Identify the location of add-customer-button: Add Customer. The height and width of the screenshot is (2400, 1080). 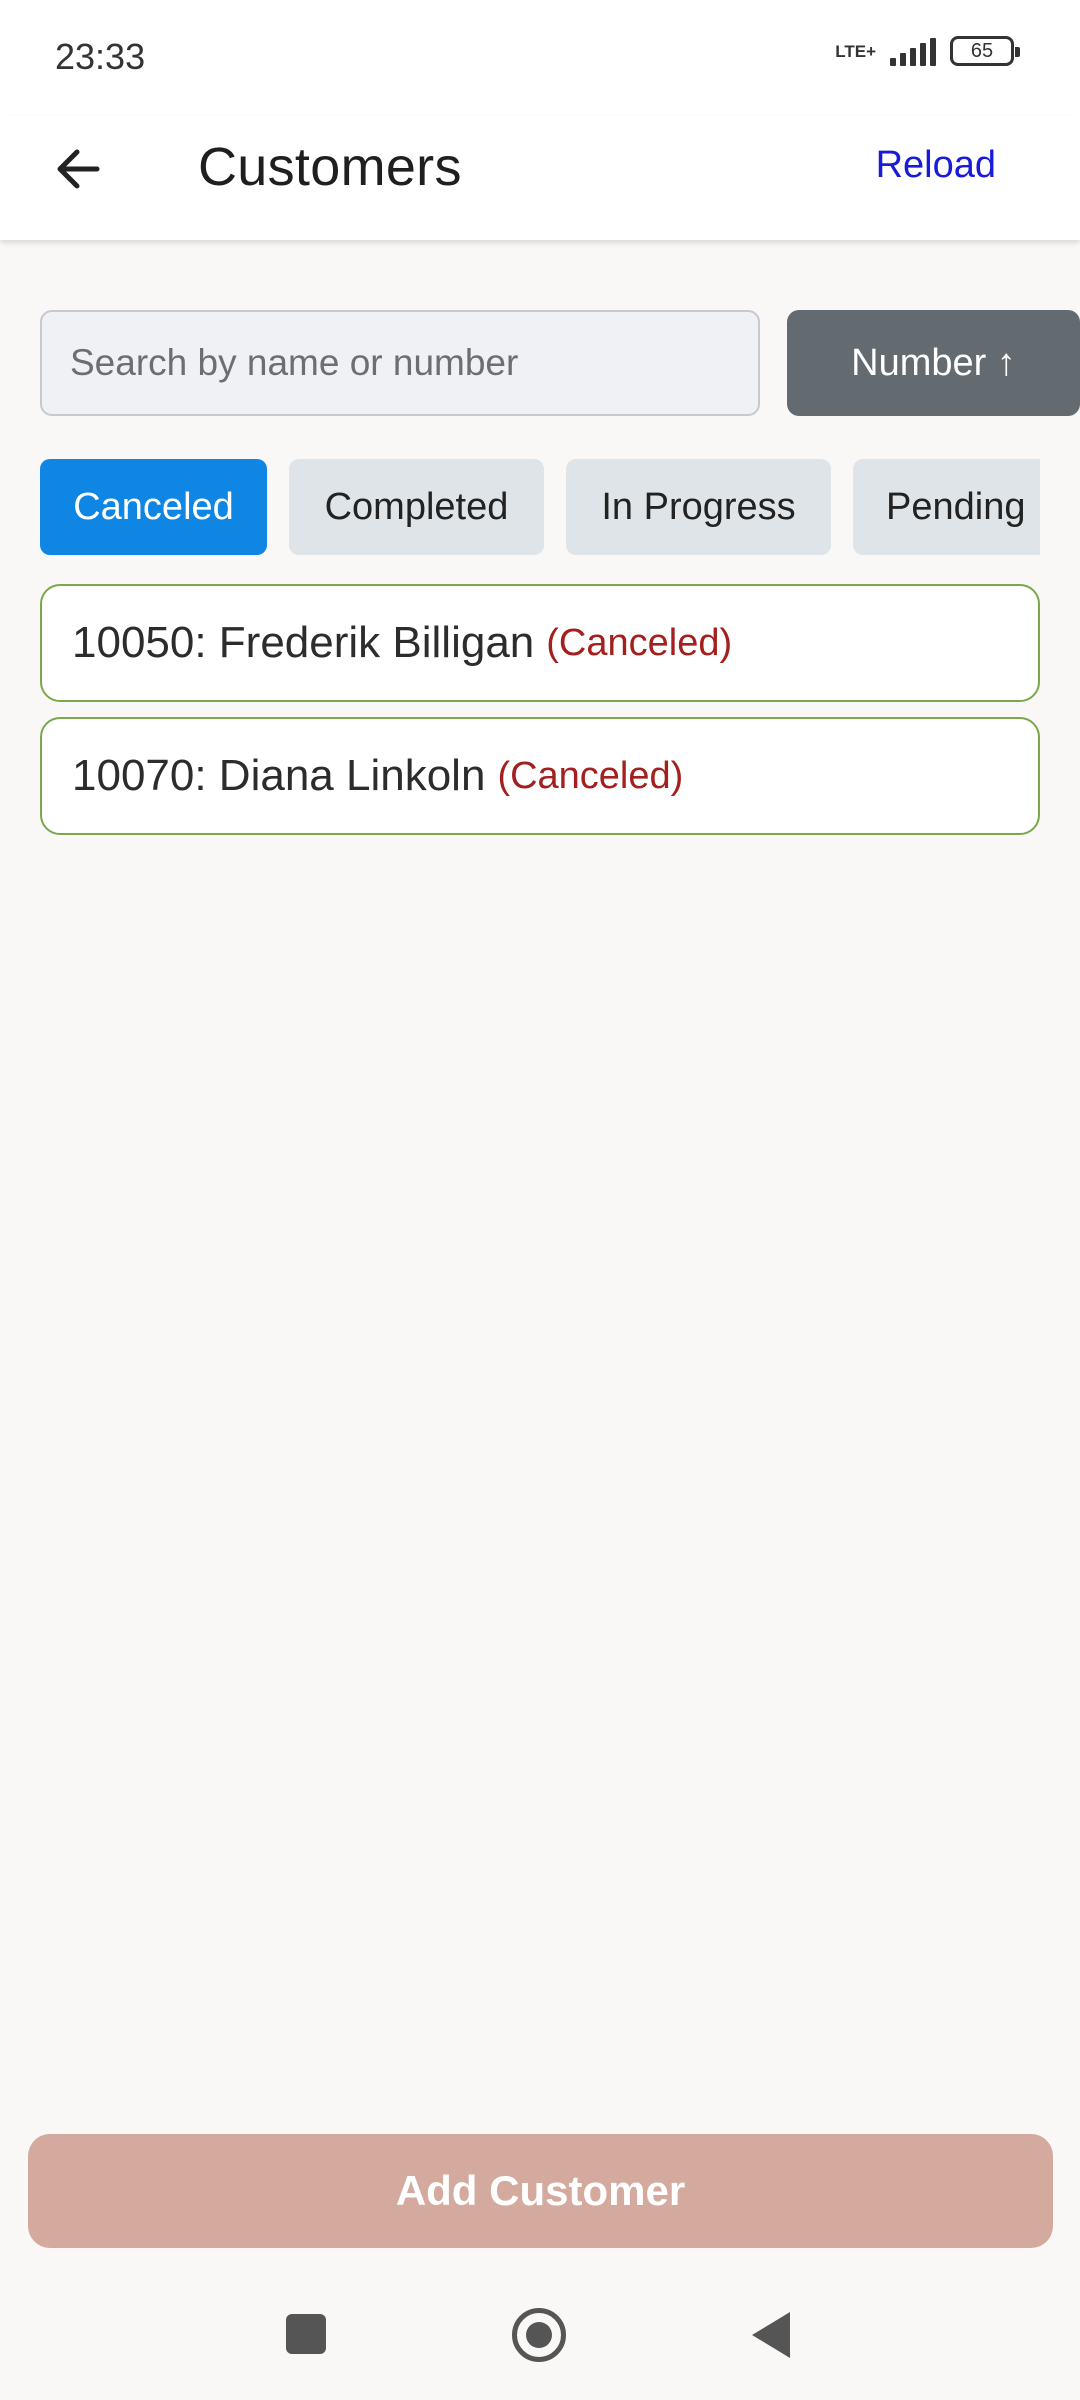
(540, 2191).